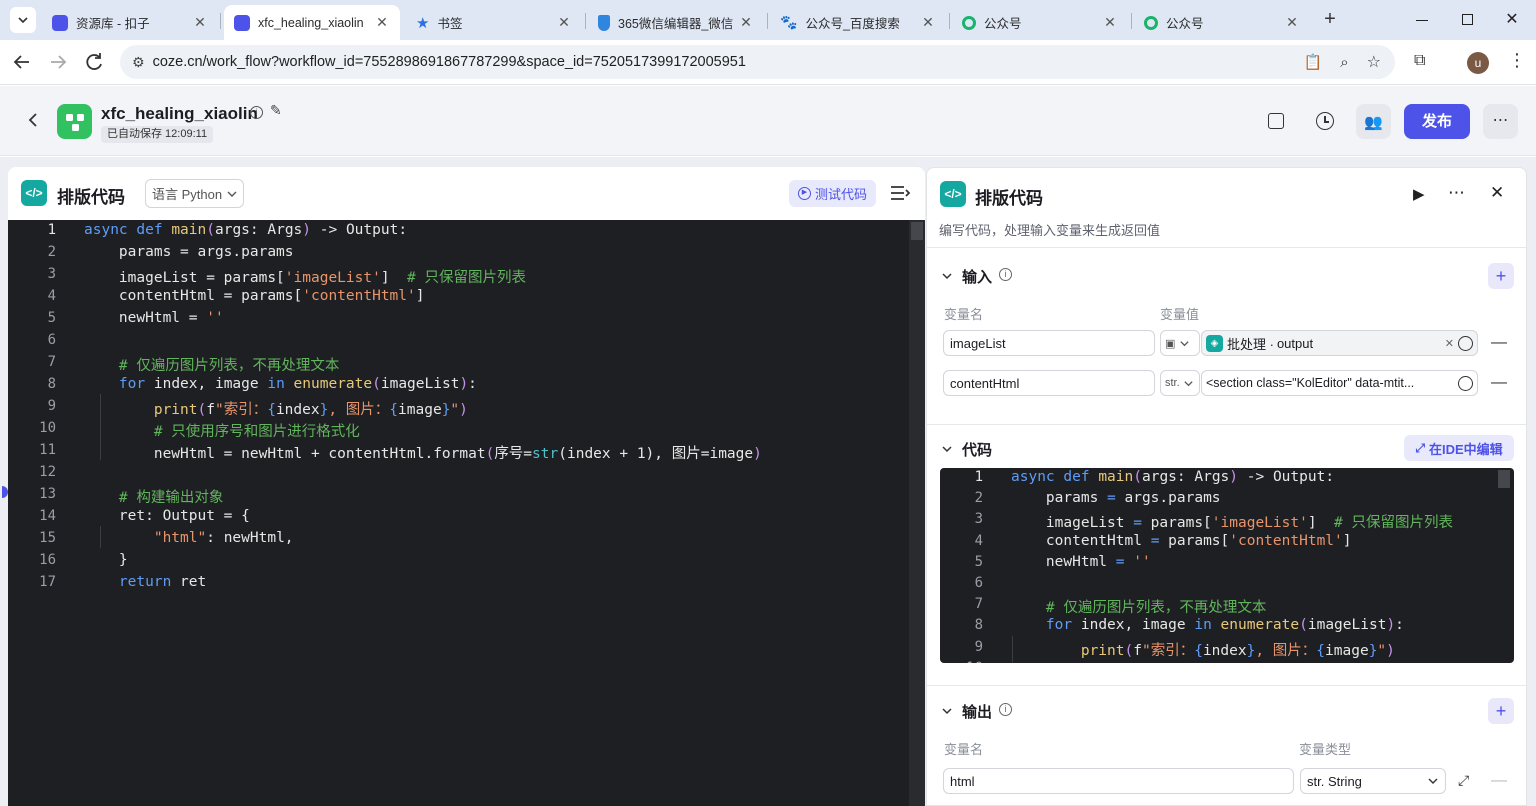  I want to click on new-tab-button: +, so click(1330, 20).